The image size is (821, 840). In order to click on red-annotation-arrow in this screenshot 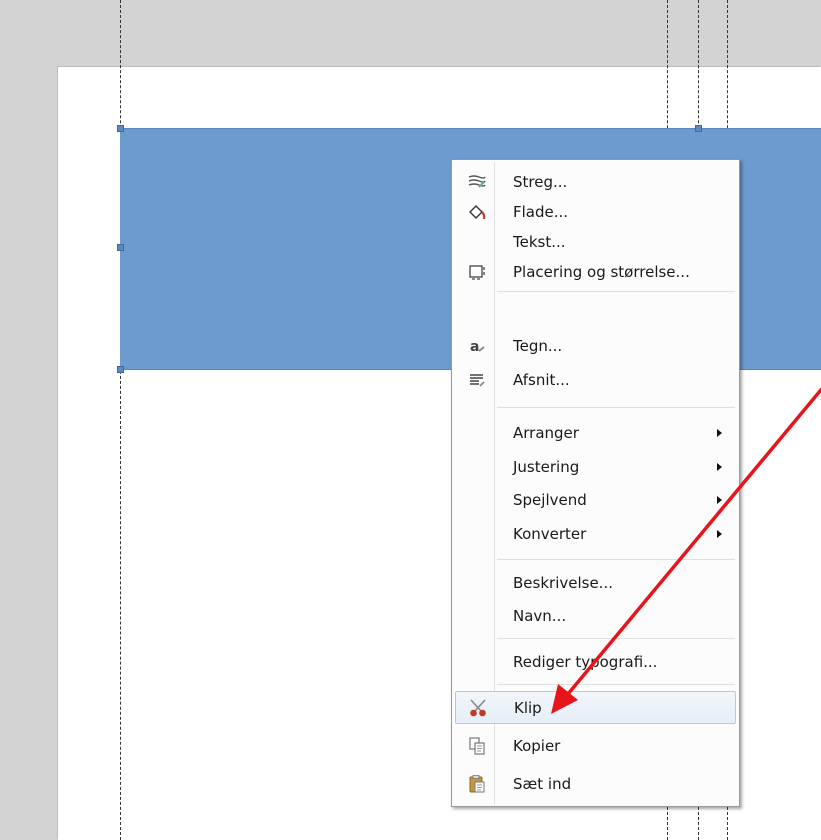, I will do `click(686, 550)`.